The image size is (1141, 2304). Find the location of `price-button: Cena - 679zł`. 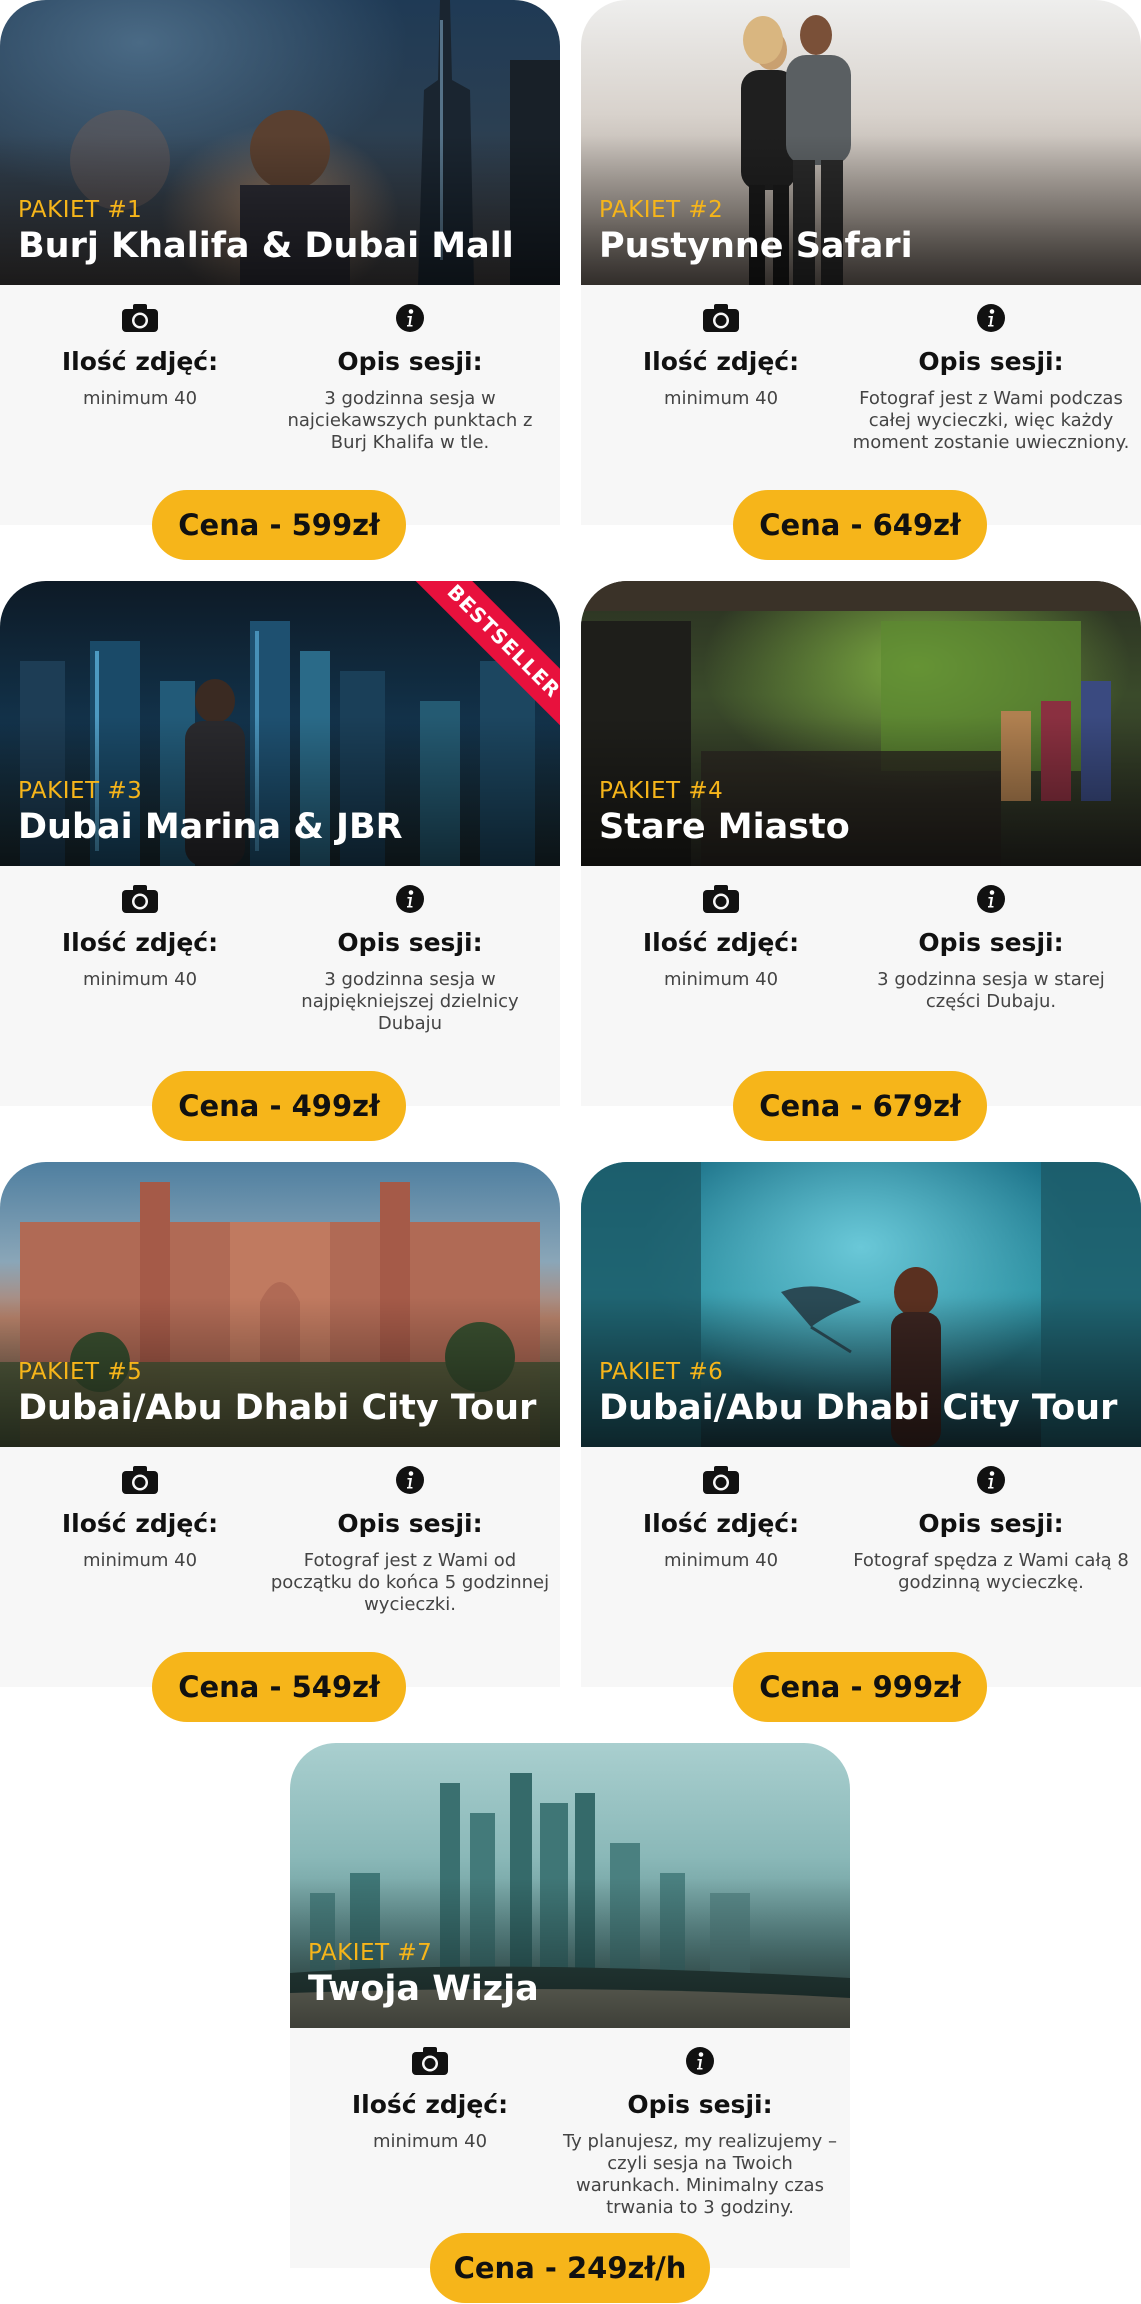

price-button: Cena - 679zł is located at coordinates (860, 1106).